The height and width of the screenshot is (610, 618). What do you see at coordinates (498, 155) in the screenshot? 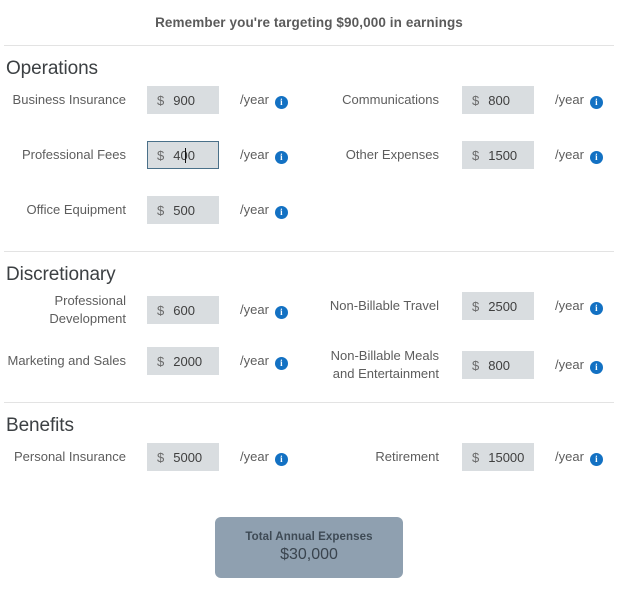
I see `amount-input-other-expenses: $1500` at bounding box center [498, 155].